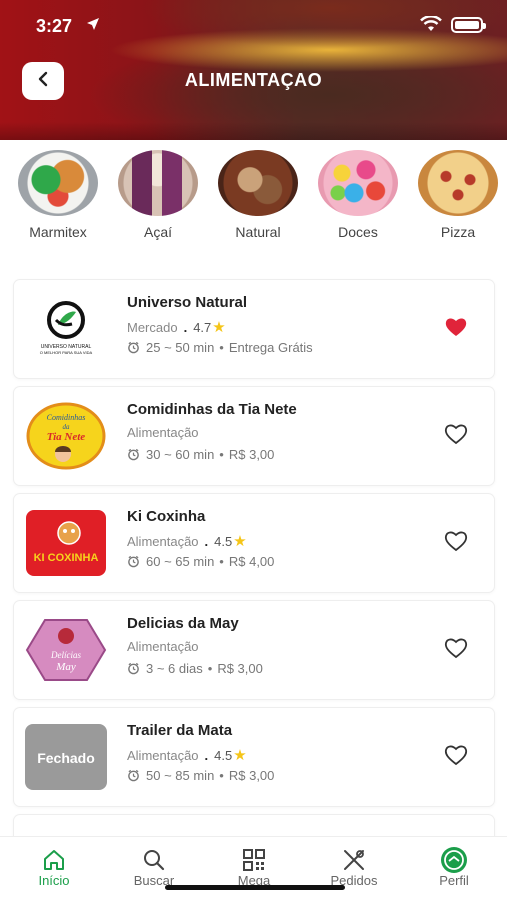 This screenshot has height=900, width=507. What do you see at coordinates (180, 347) in the screenshot?
I see `delivery-time: 25 ~ 50 min` at bounding box center [180, 347].